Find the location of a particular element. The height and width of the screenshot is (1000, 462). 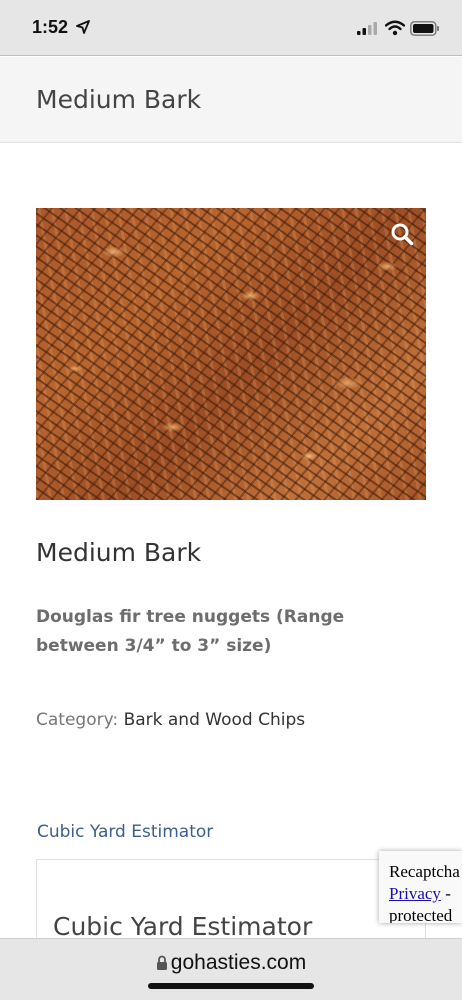

site-header: Medium Bark is located at coordinates (231, 100).